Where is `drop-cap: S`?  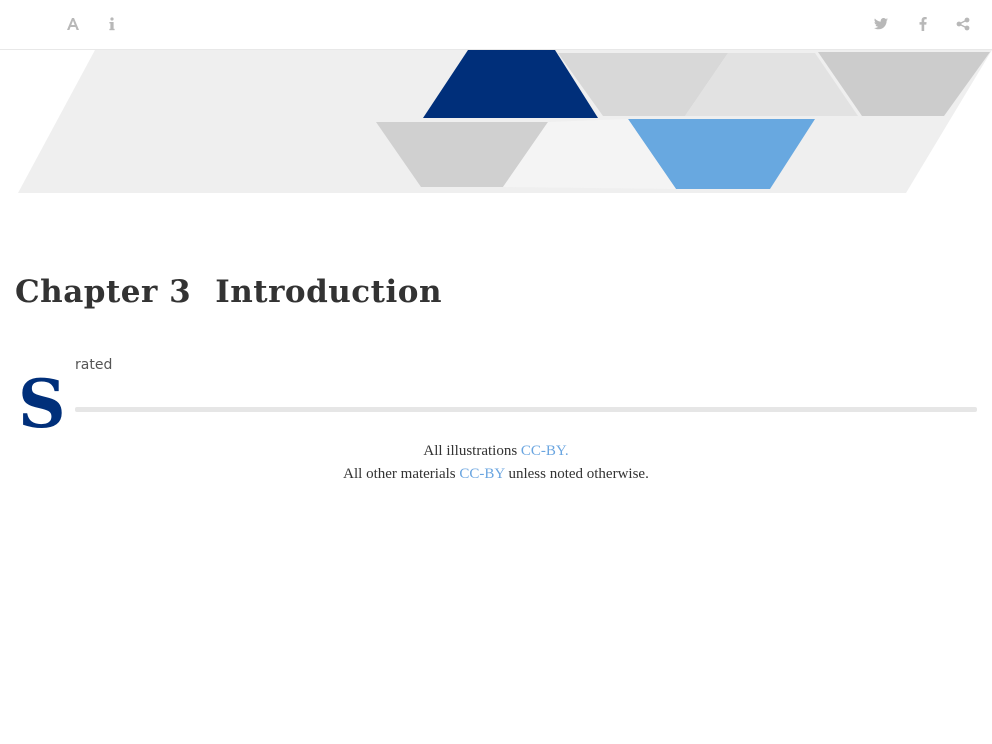
drop-cap: S is located at coordinates (42, 404).